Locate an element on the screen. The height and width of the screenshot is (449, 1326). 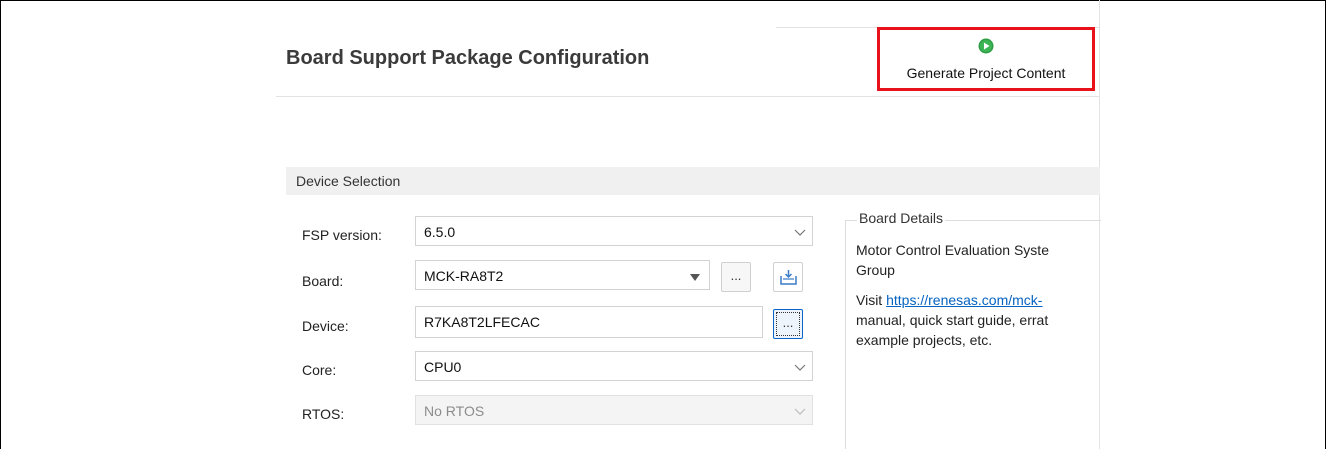
device-selection-section: Device Selection is located at coordinates (693, 181).